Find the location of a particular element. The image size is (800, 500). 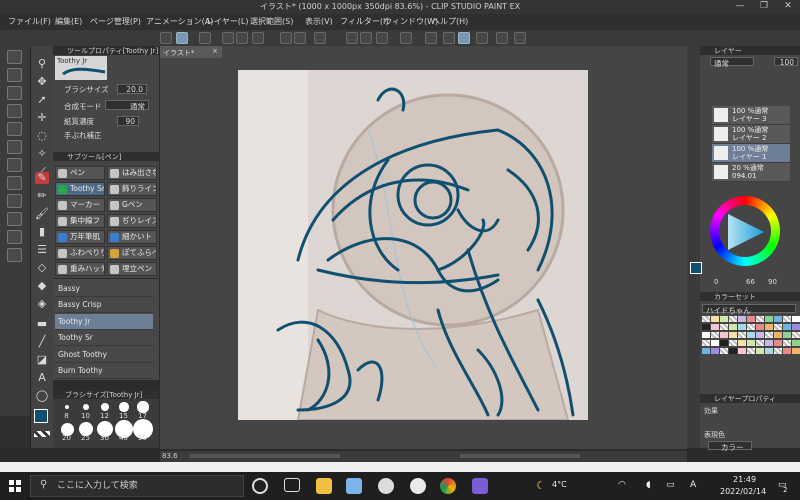

new-canvas-icon is located at coordinates (166, 38).